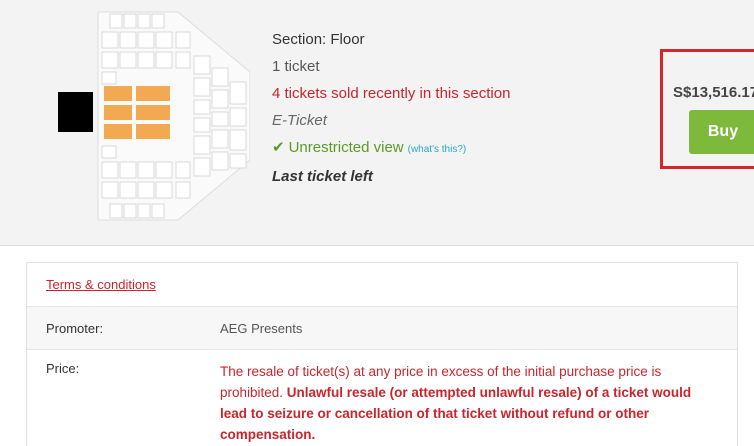  I want to click on view-info: ✔ Unrestricted view (what's this?), so click(452, 148).